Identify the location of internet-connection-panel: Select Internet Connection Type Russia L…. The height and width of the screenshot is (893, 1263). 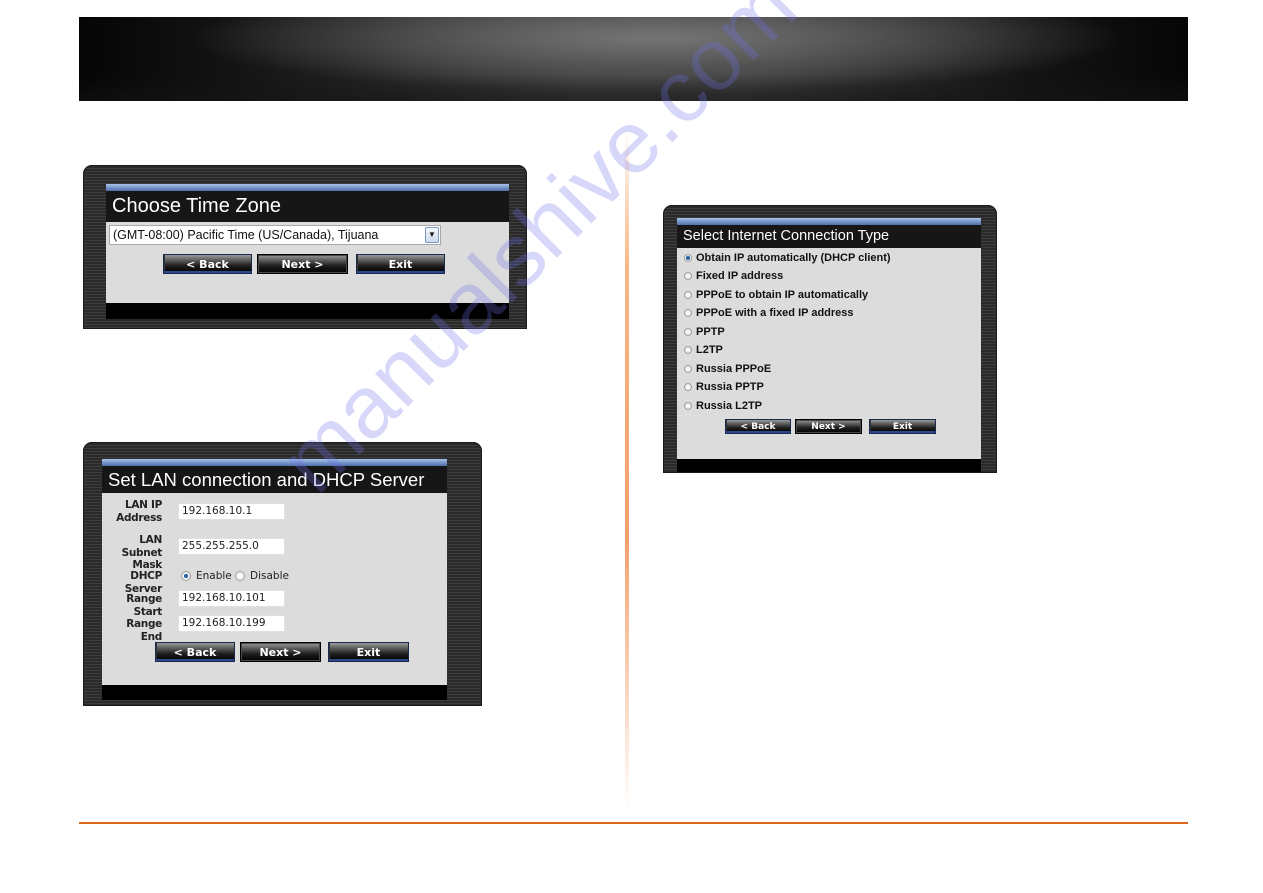
(830, 339).